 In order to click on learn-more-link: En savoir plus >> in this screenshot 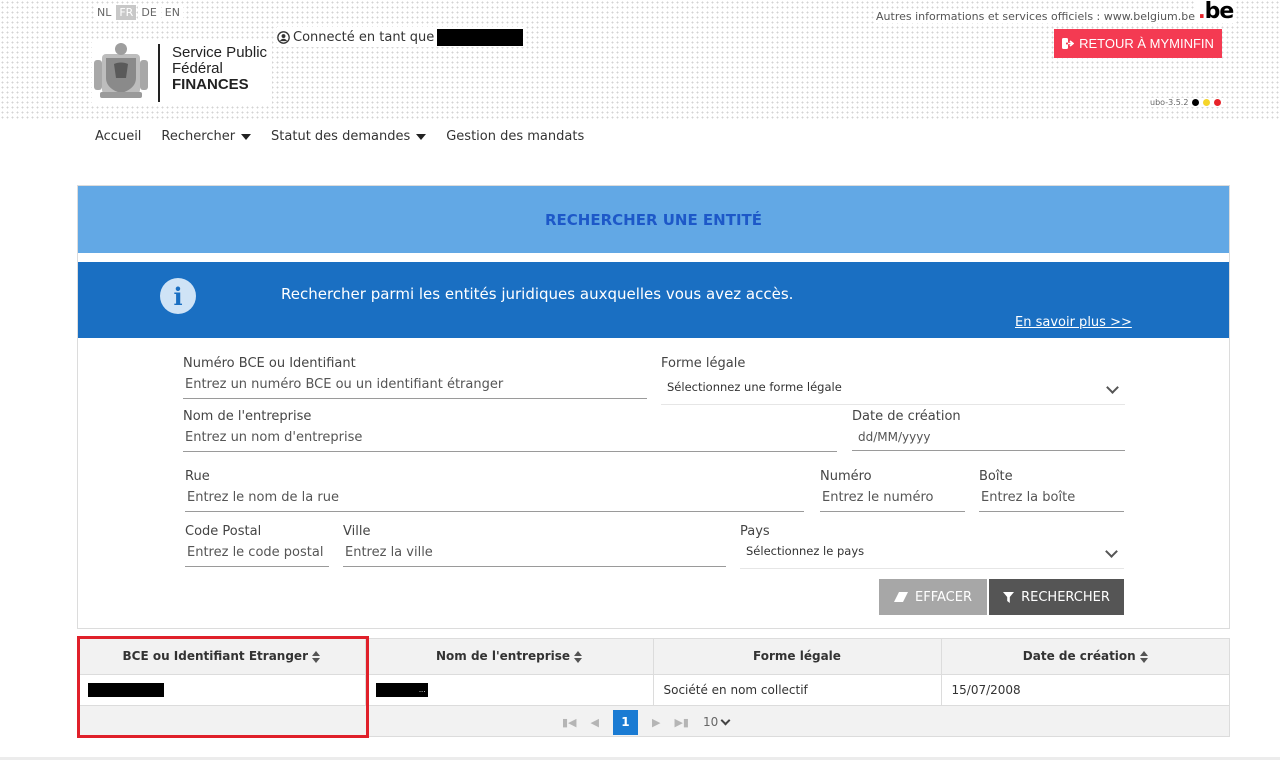, I will do `click(1073, 322)`.